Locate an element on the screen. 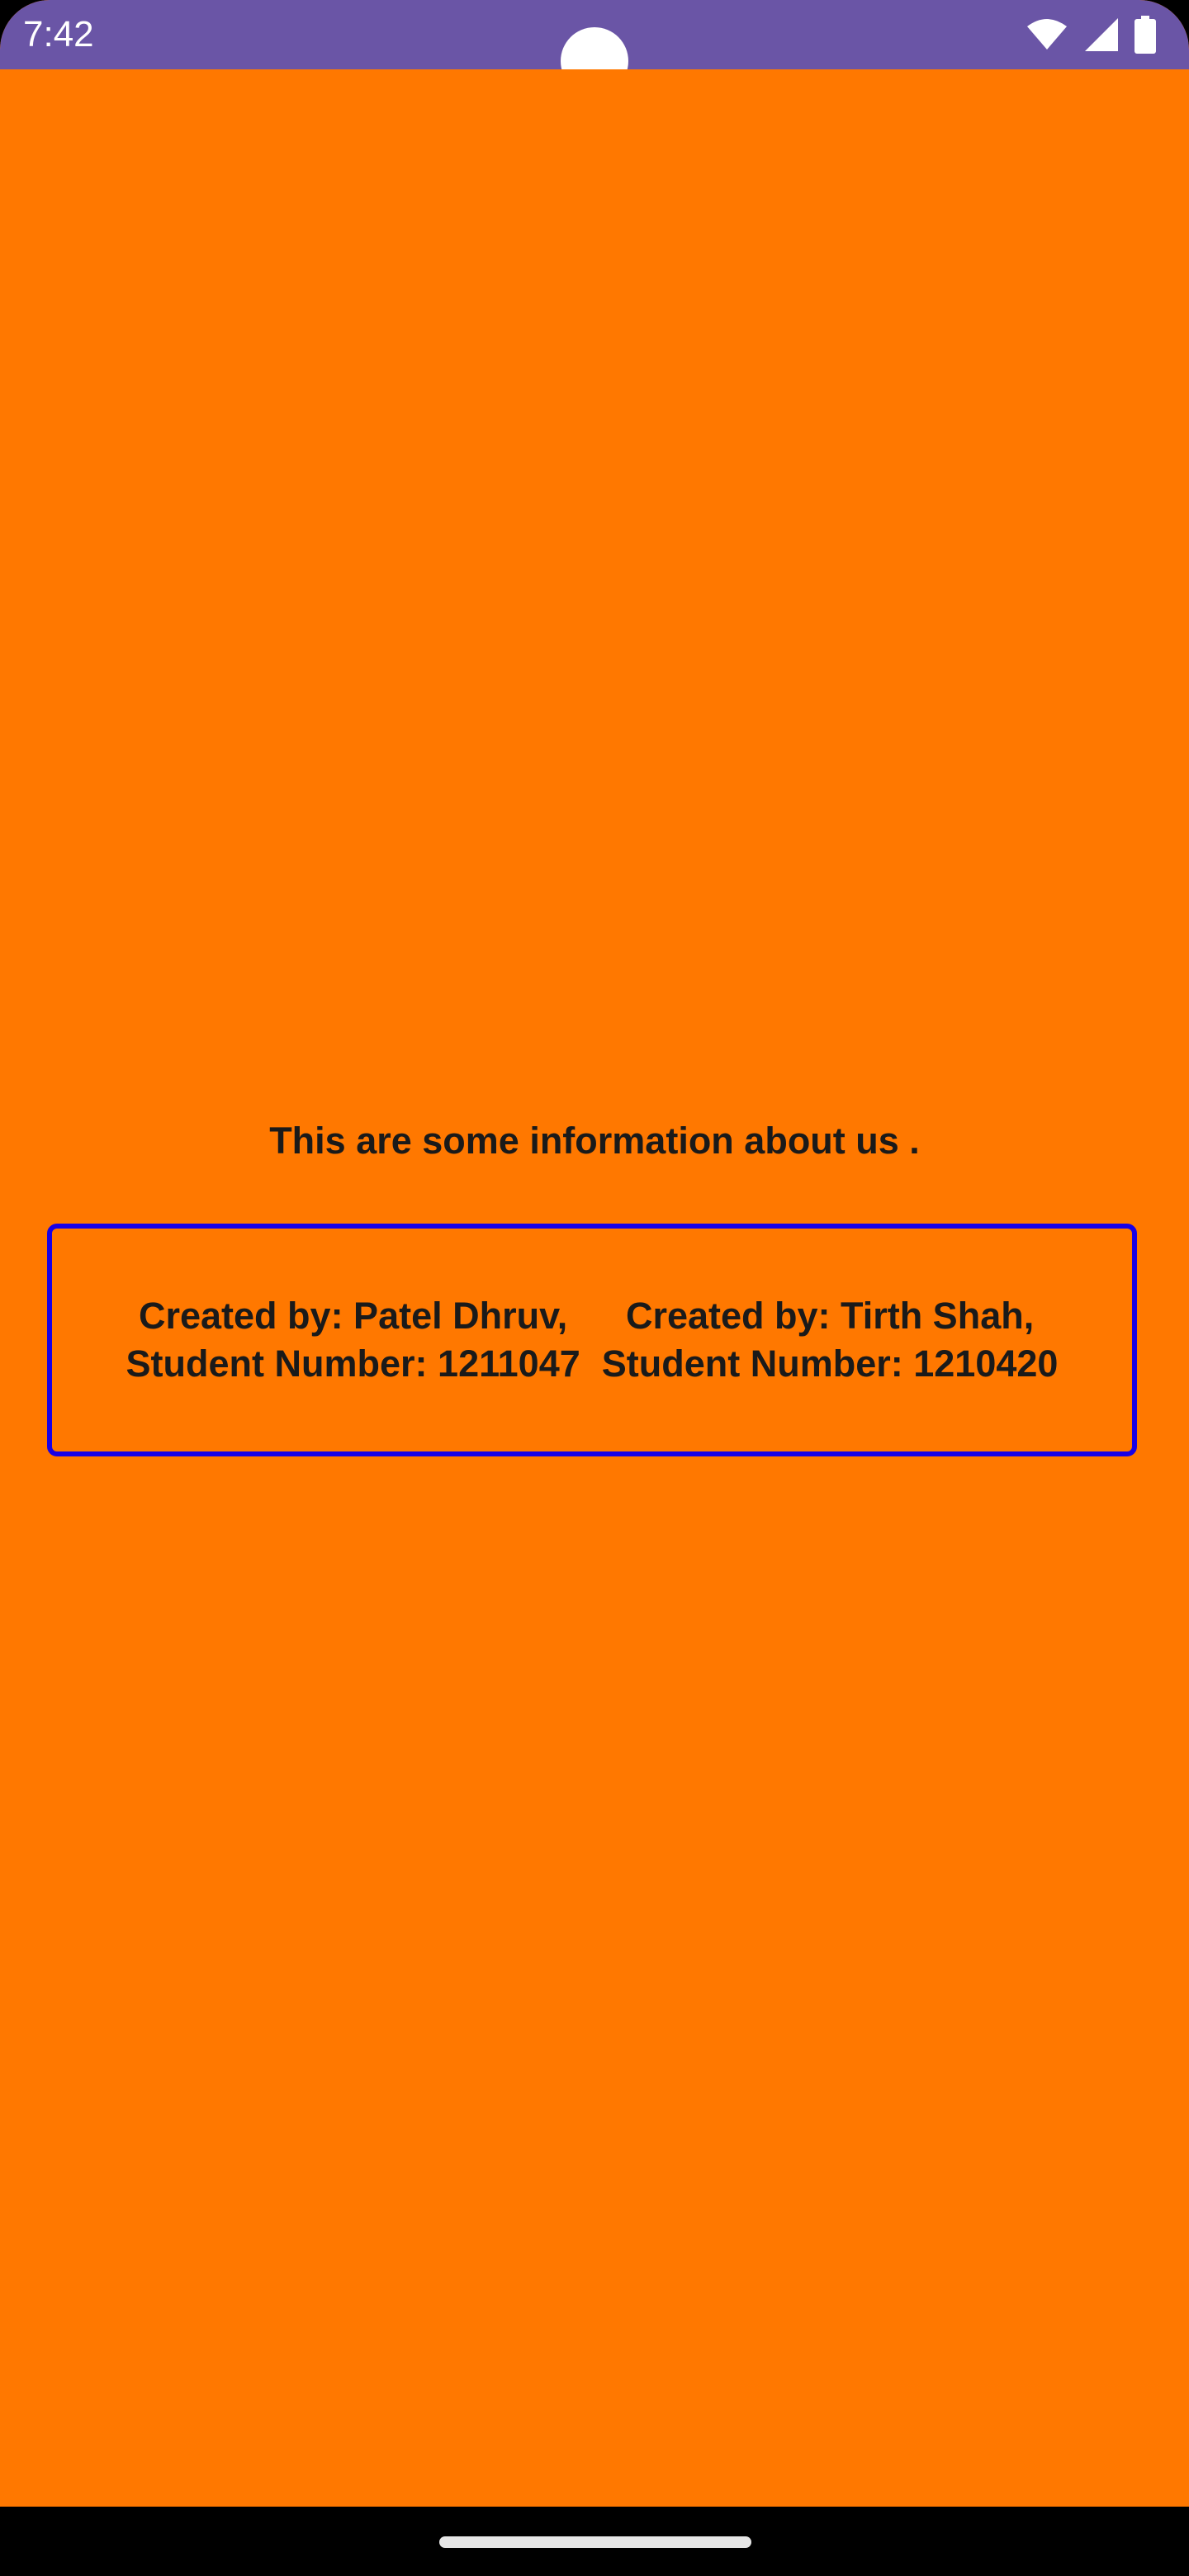  wifi-icon is located at coordinates (1047, 34).